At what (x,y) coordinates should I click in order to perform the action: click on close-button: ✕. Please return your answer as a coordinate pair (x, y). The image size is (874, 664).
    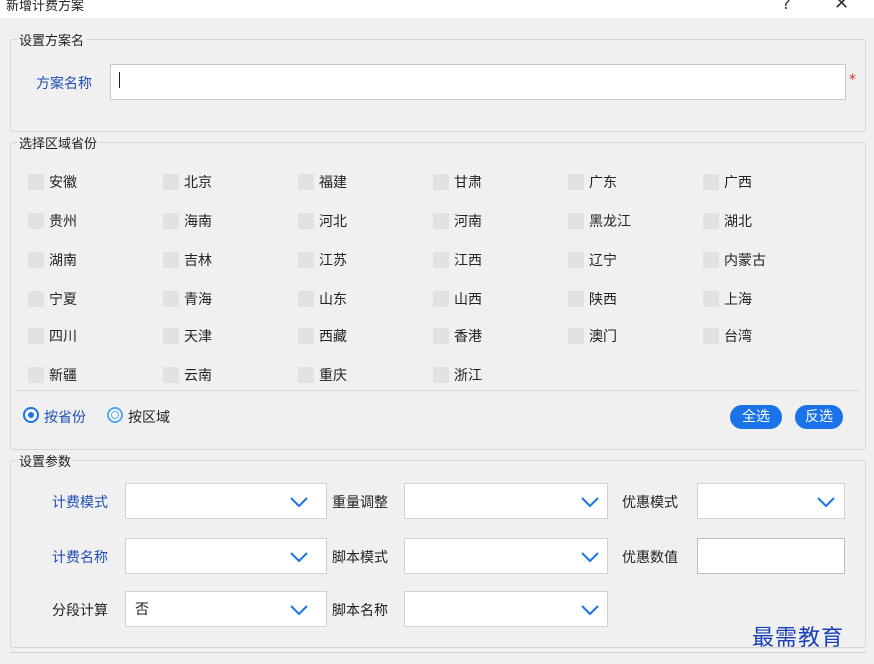
    Looking at the image, I should click on (841, 7).